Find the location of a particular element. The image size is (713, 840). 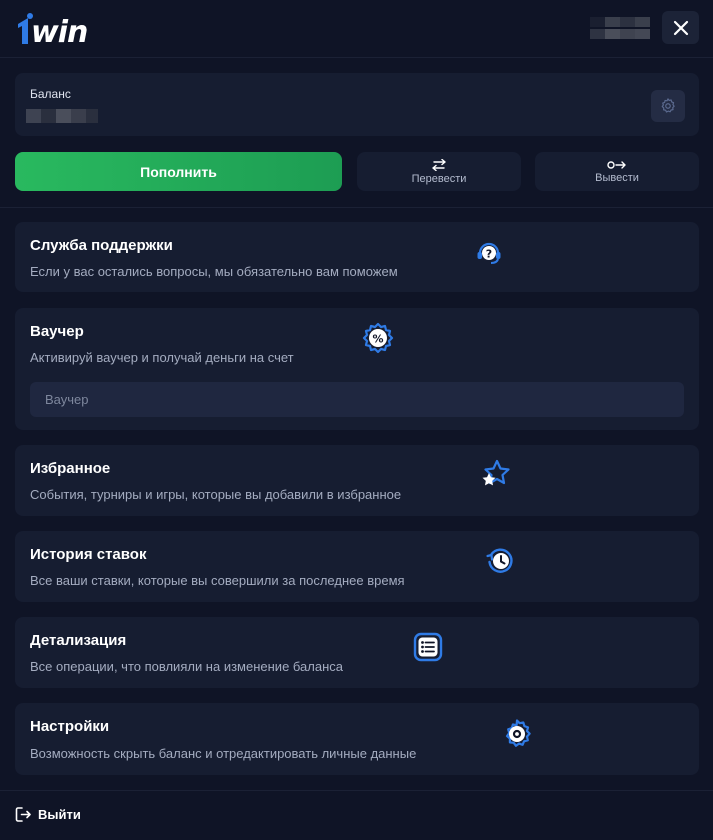

balance-card: Баланс is located at coordinates (357, 104).